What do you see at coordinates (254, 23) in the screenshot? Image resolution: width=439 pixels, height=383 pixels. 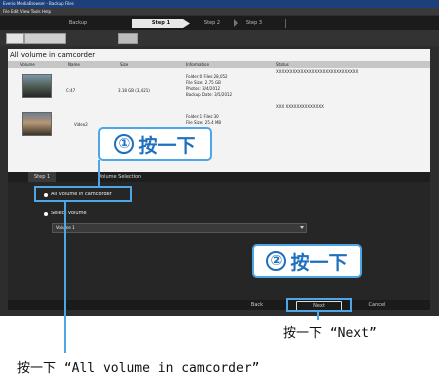 I see `step-3: Step 3` at bounding box center [254, 23].